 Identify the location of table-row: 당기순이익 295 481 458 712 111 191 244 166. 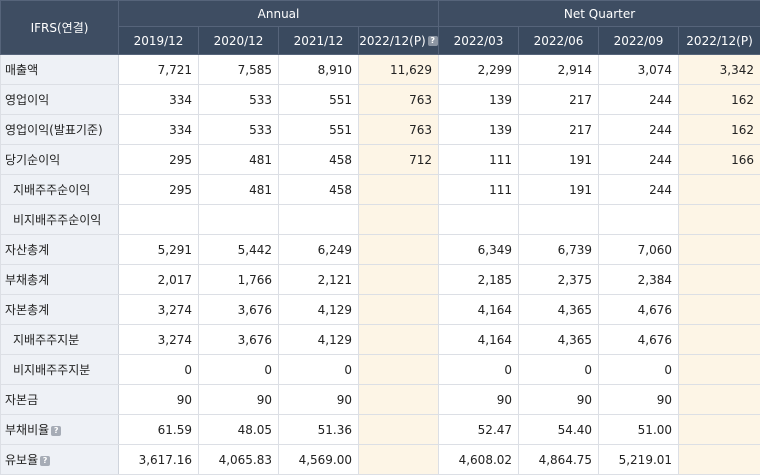
(380, 159).